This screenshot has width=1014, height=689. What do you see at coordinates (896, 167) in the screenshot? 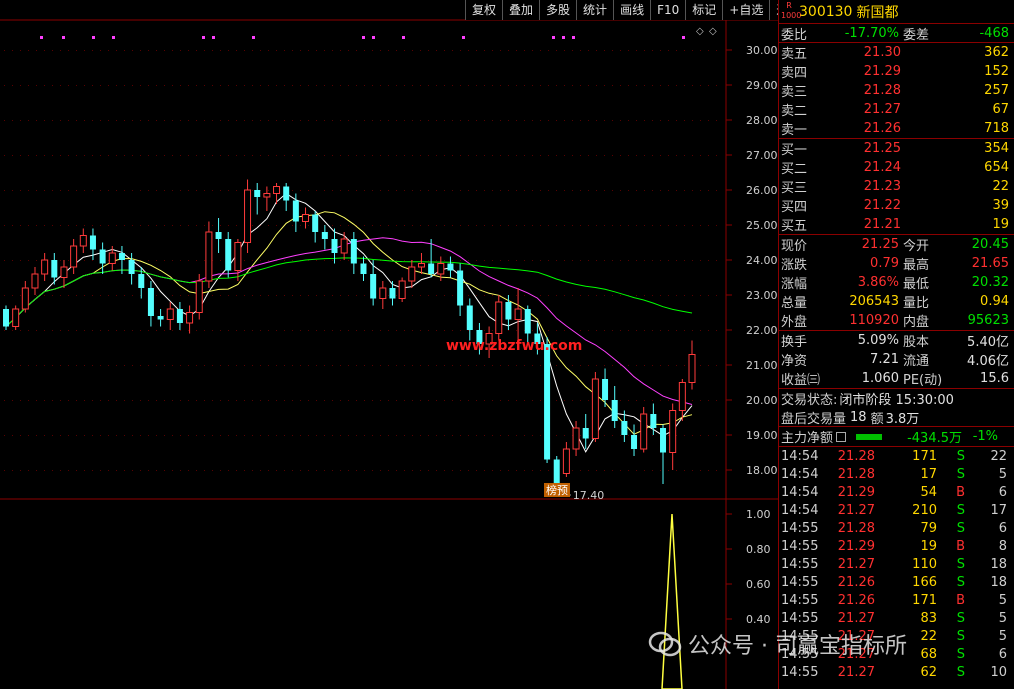
I see `buy-level-row: 买二 21.24 654` at bounding box center [896, 167].